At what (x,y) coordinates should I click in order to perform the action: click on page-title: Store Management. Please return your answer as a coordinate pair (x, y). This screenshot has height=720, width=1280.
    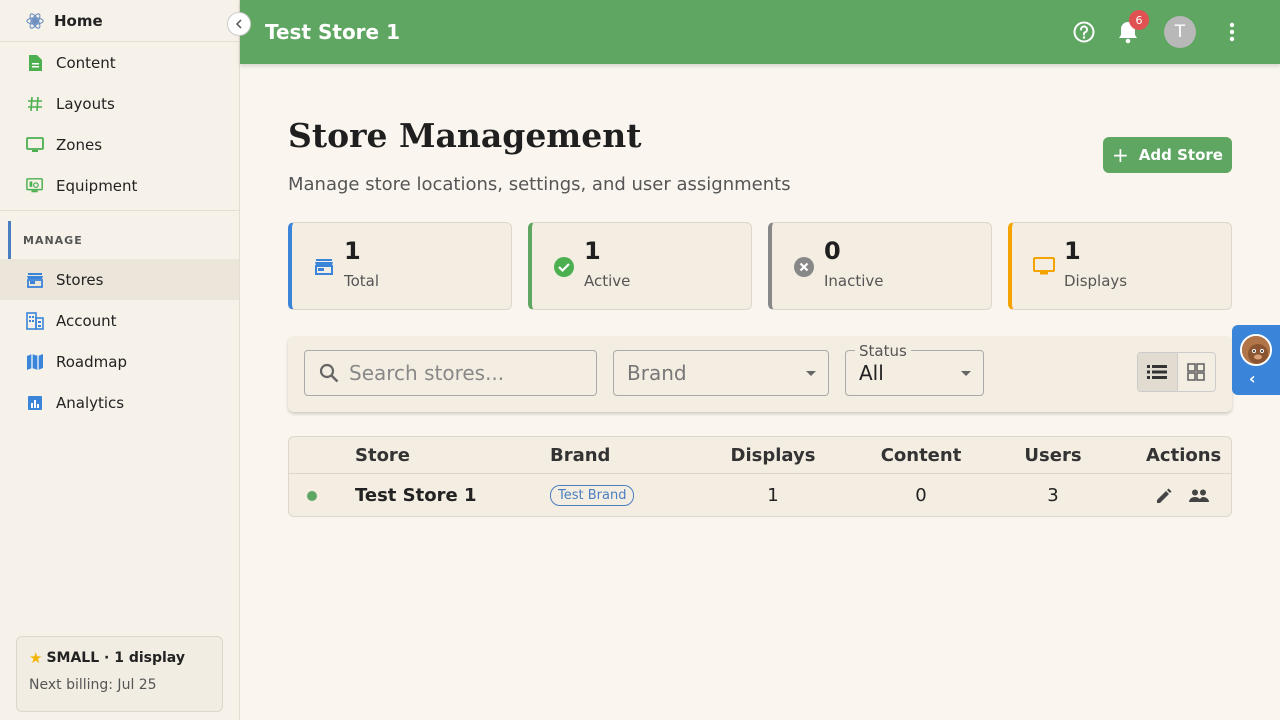
    Looking at the image, I should click on (465, 135).